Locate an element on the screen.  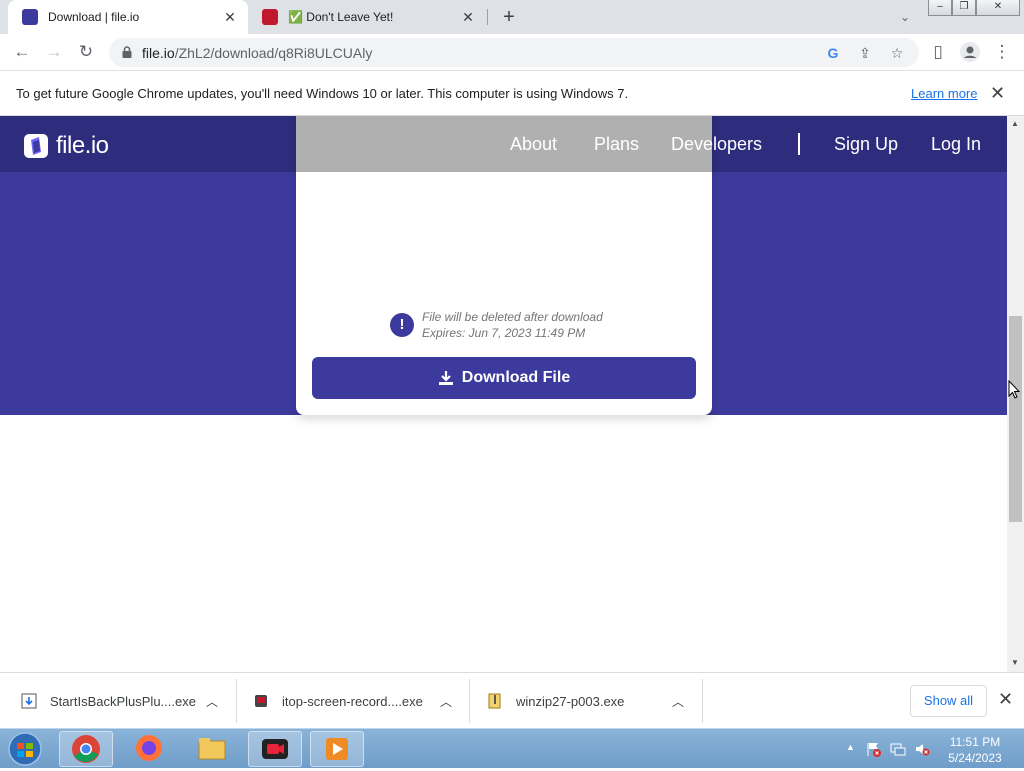
download-icon is located at coordinates (445, 378).